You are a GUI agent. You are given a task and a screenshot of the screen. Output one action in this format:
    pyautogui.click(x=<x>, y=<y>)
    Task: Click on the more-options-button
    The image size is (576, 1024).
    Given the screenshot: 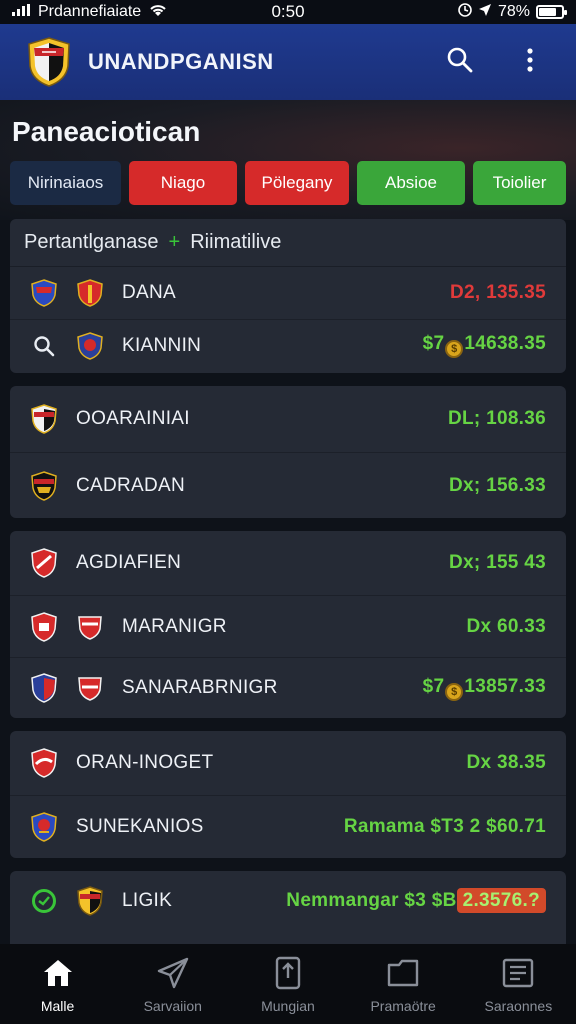 What is the action you would take?
    pyautogui.click(x=530, y=62)
    